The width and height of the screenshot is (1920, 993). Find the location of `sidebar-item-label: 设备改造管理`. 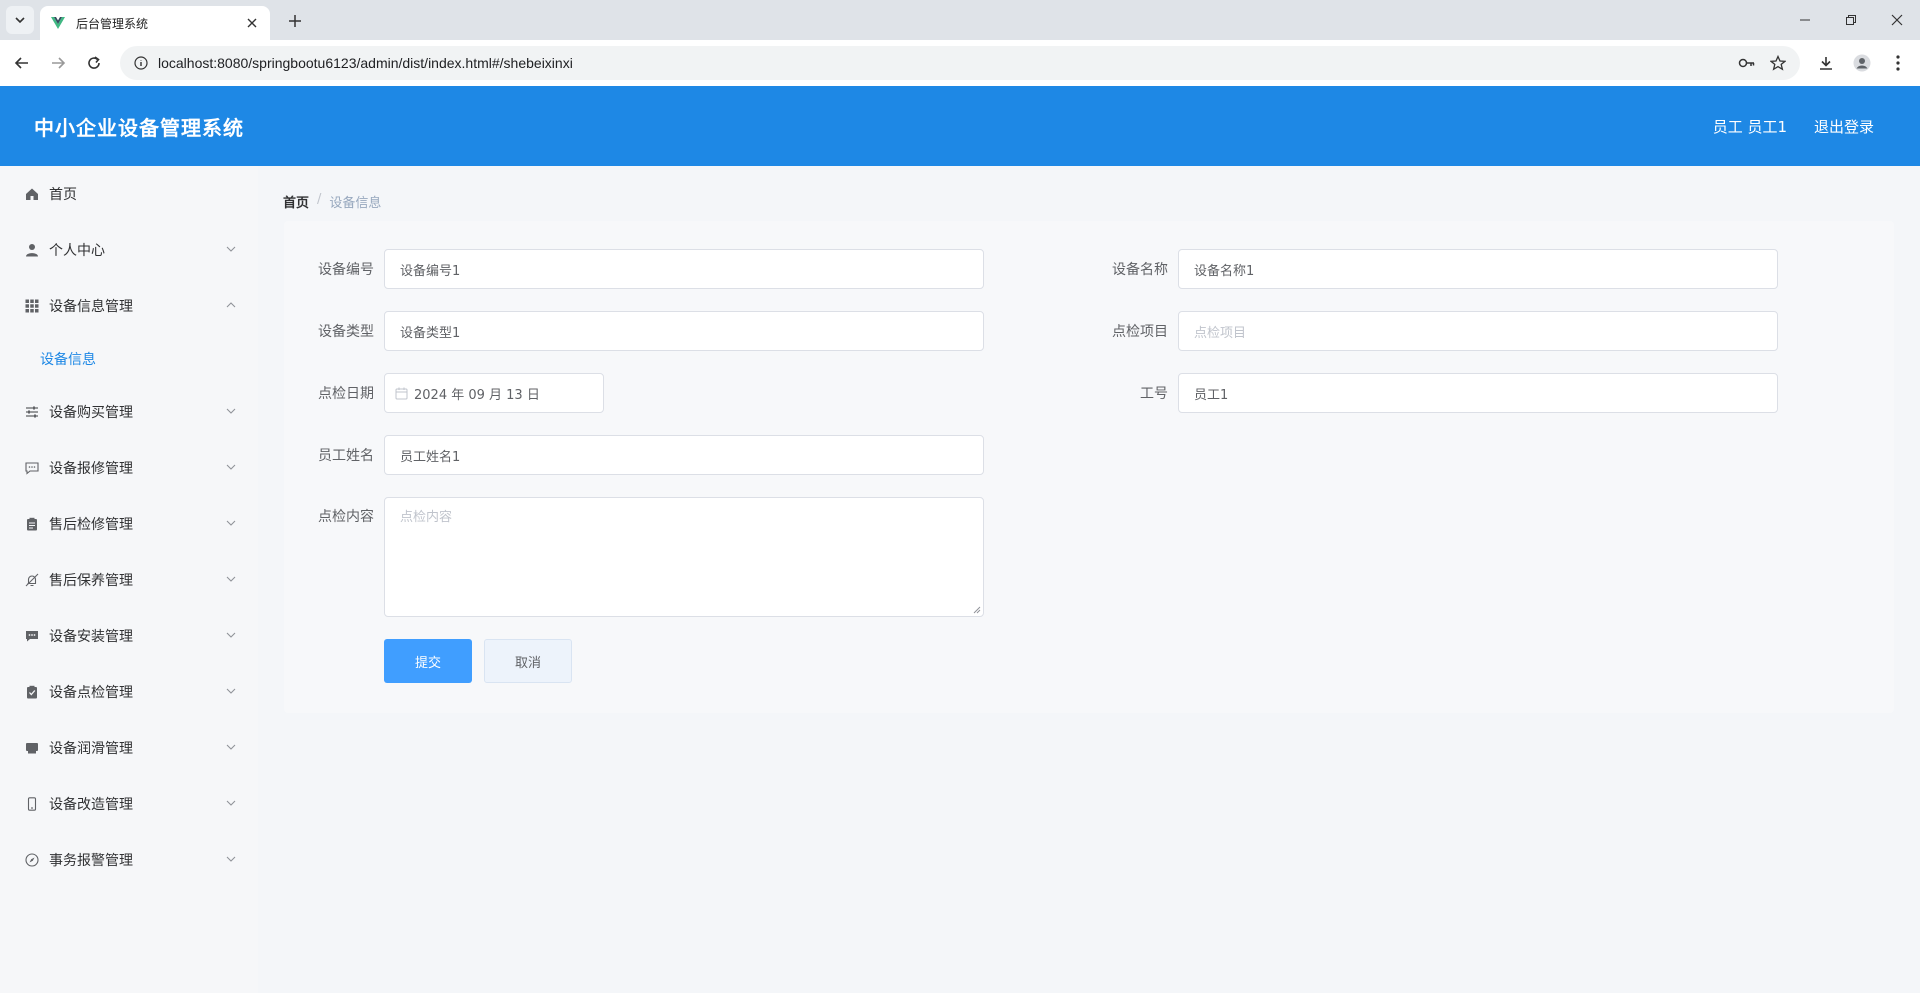

sidebar-item-label: 设备改造管理 is located at coordinates (91, 805).